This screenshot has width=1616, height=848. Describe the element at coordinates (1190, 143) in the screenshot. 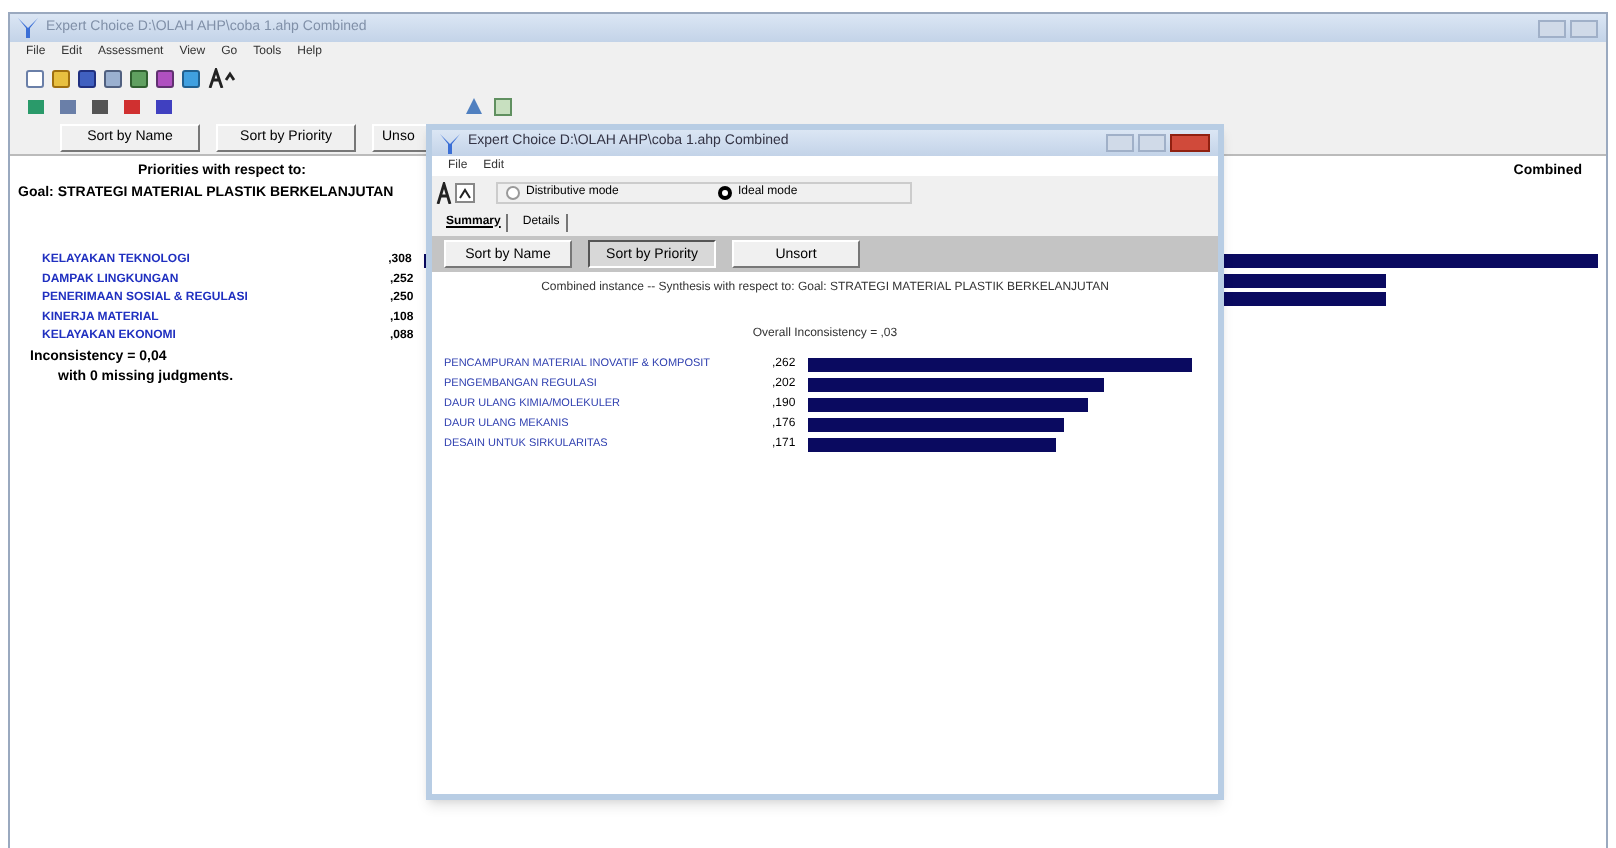

I see `close-icon` at that location.